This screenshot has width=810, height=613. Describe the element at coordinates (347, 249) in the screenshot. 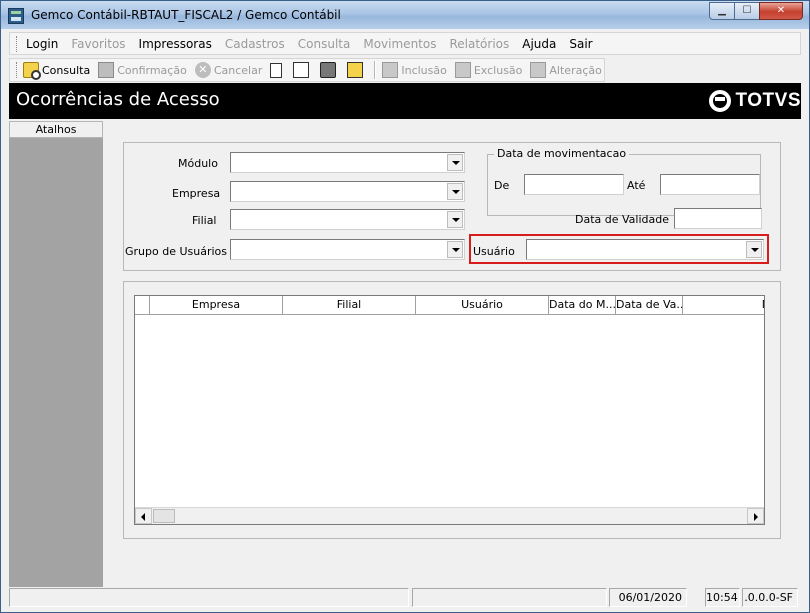

I see `grupo-usuarios-select` at that location.